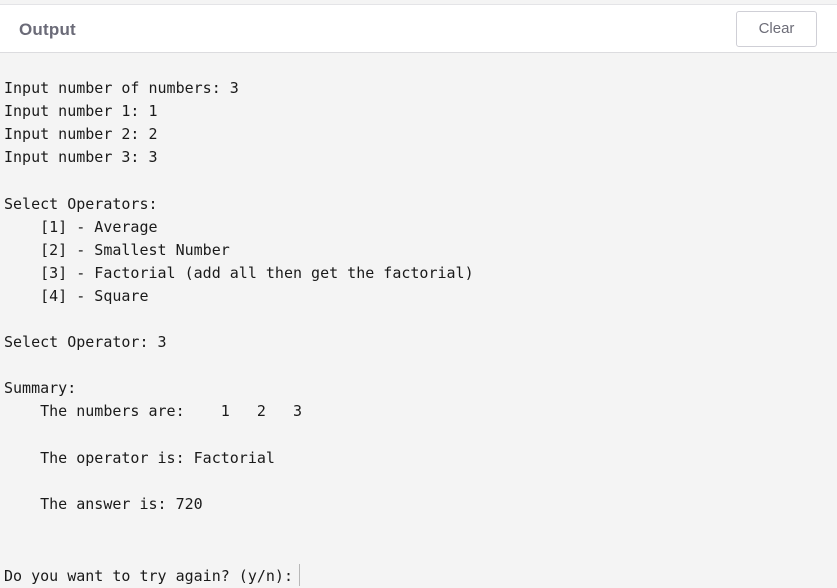 This screenshot has width=837, height=588. I want to click on console-line: Input number 2: 2, so click(81, 134).